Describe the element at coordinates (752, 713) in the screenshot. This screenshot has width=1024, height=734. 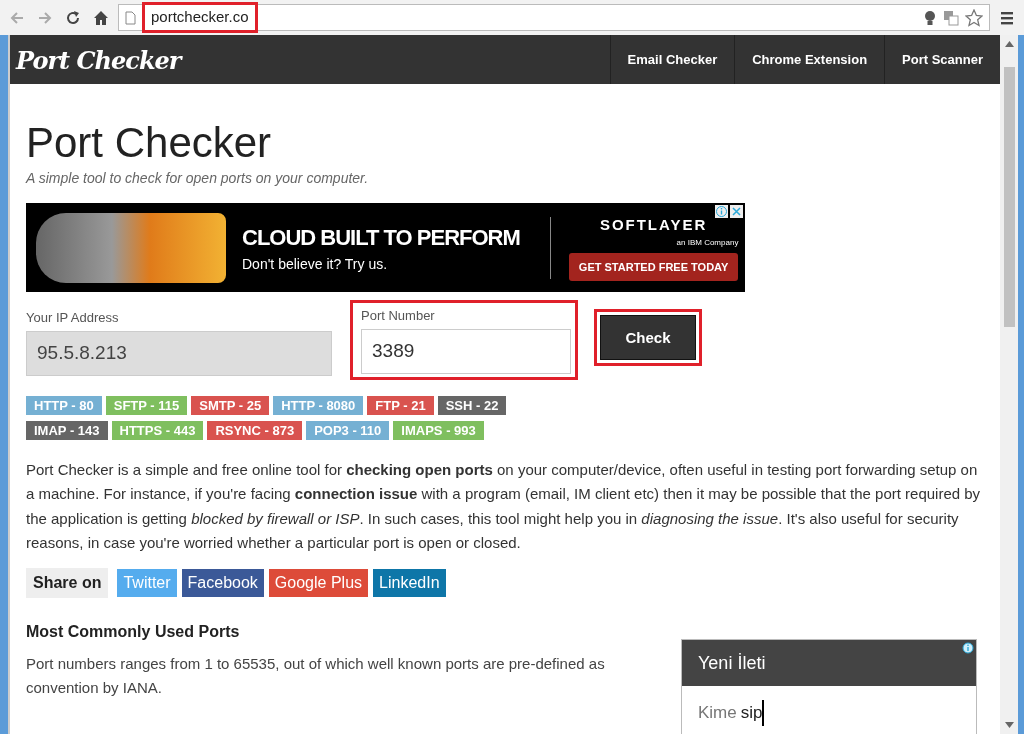
I see `to-field-value: sip` at that location.